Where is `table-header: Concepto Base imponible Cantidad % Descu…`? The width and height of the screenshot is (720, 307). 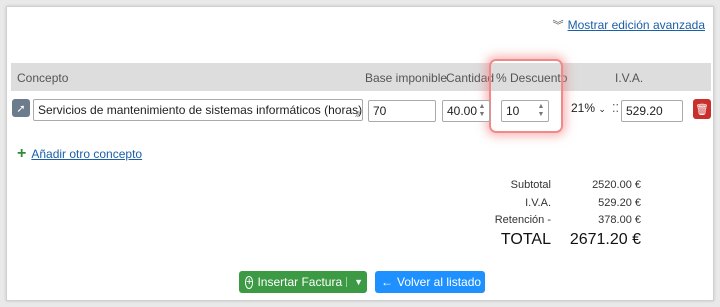 table-header: Concepto Base imponible Cantidad % Descu… is located at coordinates (361, 77).